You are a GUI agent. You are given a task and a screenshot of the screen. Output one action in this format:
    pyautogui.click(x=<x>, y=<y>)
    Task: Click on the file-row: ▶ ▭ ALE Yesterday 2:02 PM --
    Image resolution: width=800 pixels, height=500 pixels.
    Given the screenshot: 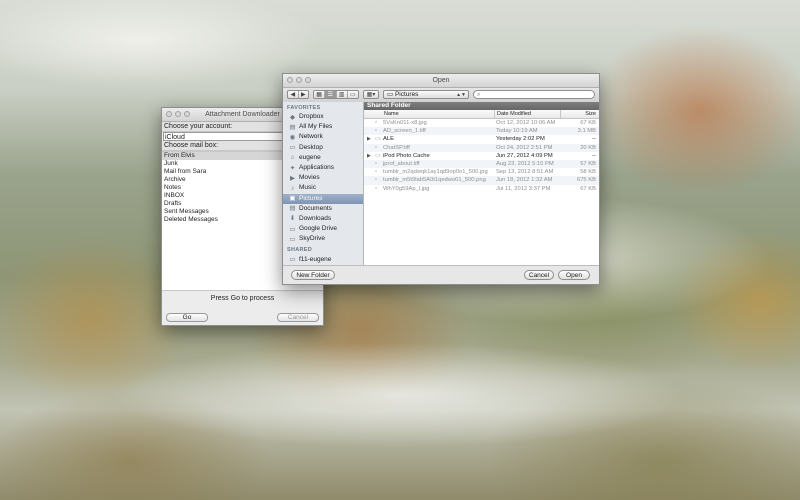 What is the action you would take?
    pyautogui.click(x=481, y=139)
    